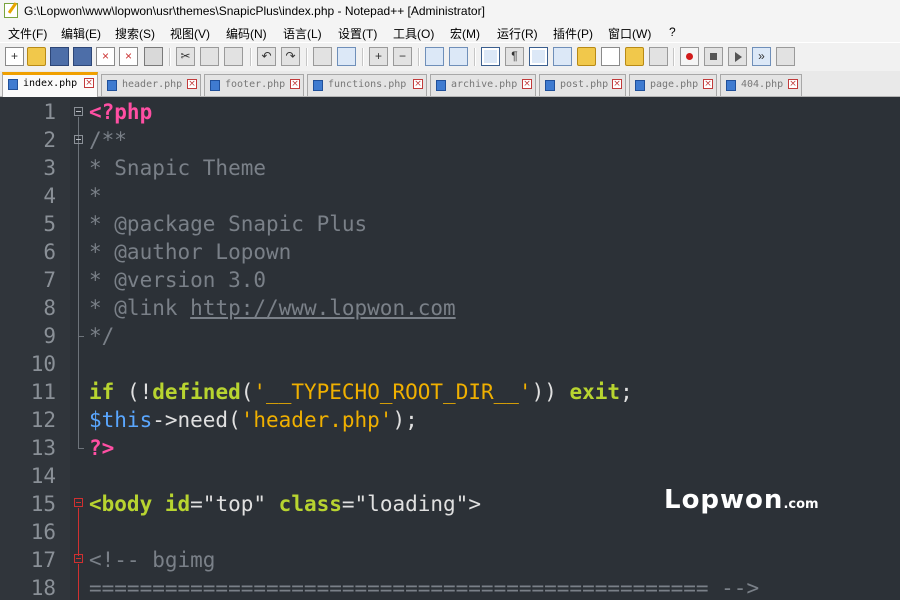  What do you see at coordinates (450, 140) in the screenshot?
I see `code-line: 2 /**` at bounding box center [450, 140].